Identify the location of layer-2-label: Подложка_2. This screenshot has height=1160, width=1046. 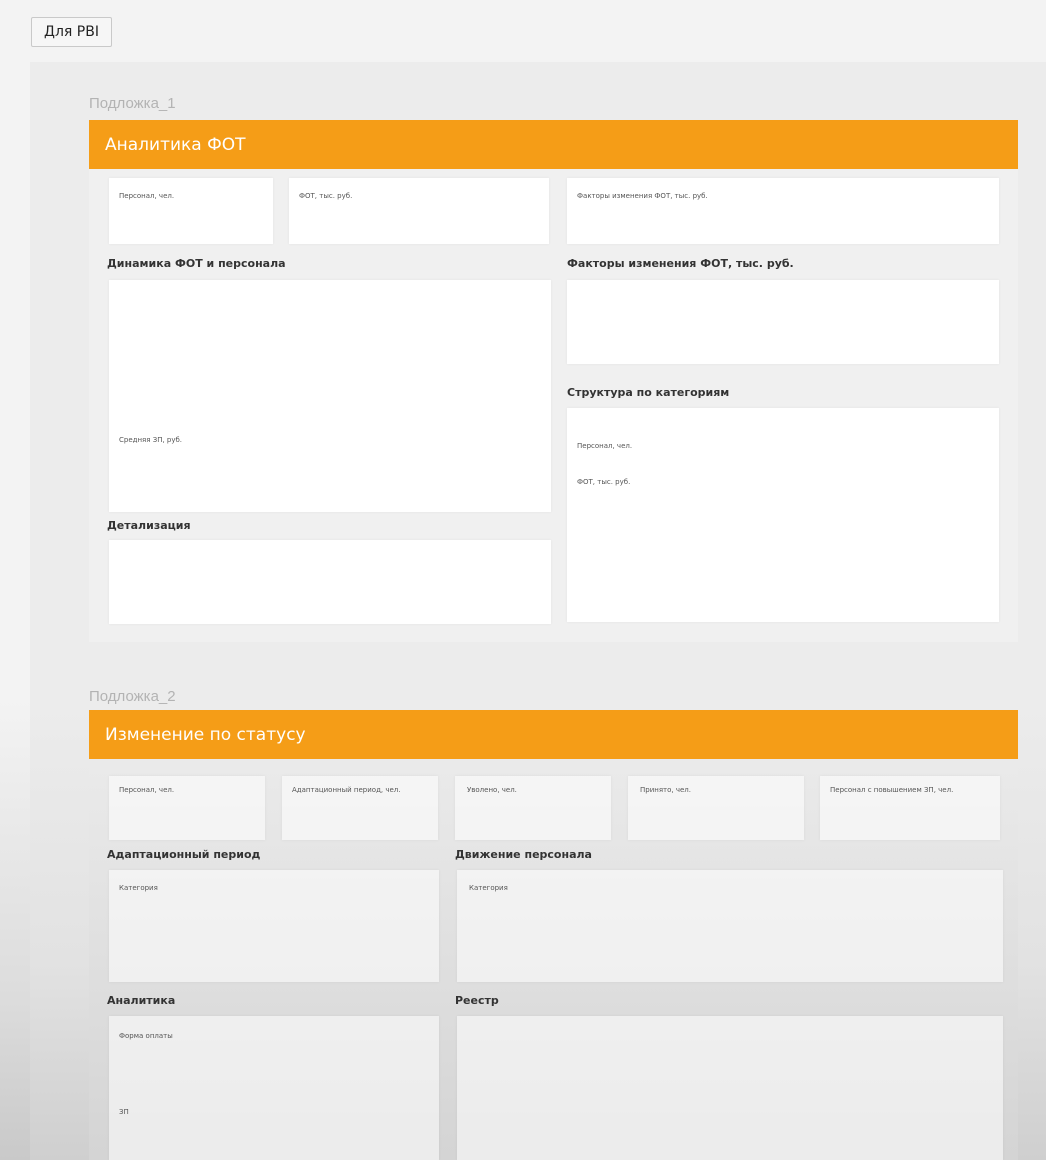
(132, 696).